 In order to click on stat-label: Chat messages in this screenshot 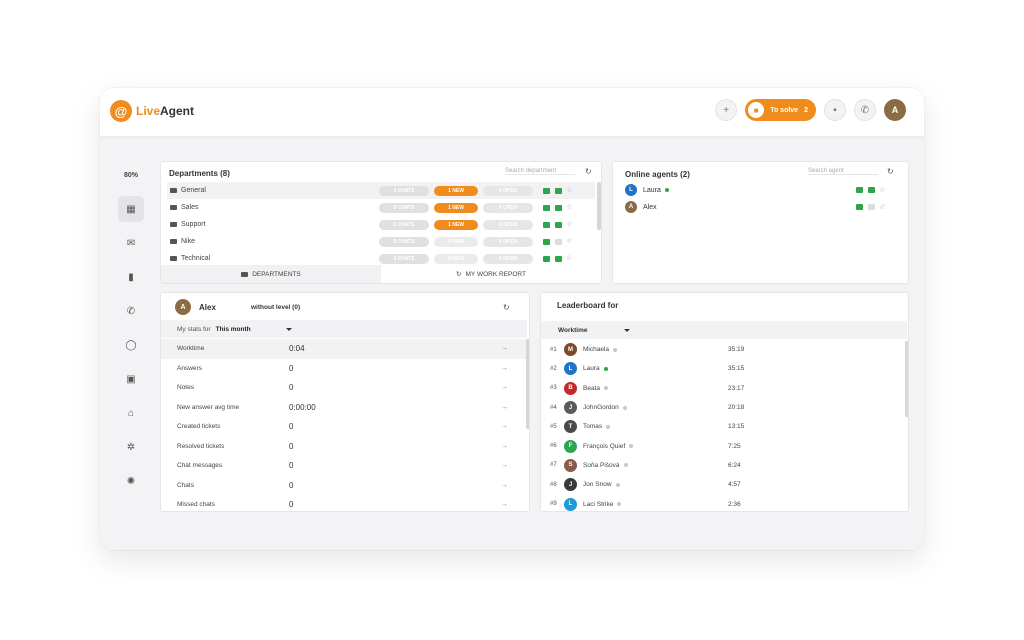, I will do `click(200, 466)`.